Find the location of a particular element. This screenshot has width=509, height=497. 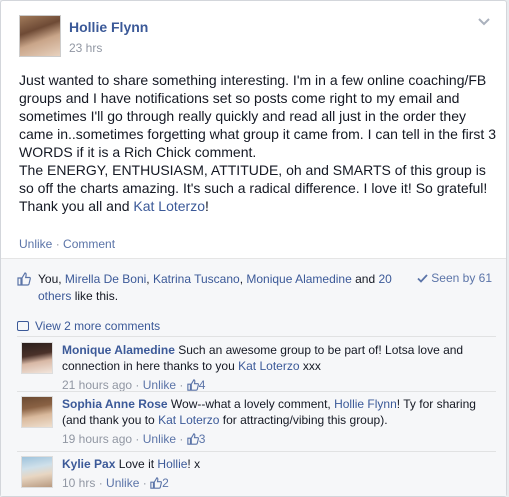

comment-like-count: 3 is located at coordinates (196, 439).